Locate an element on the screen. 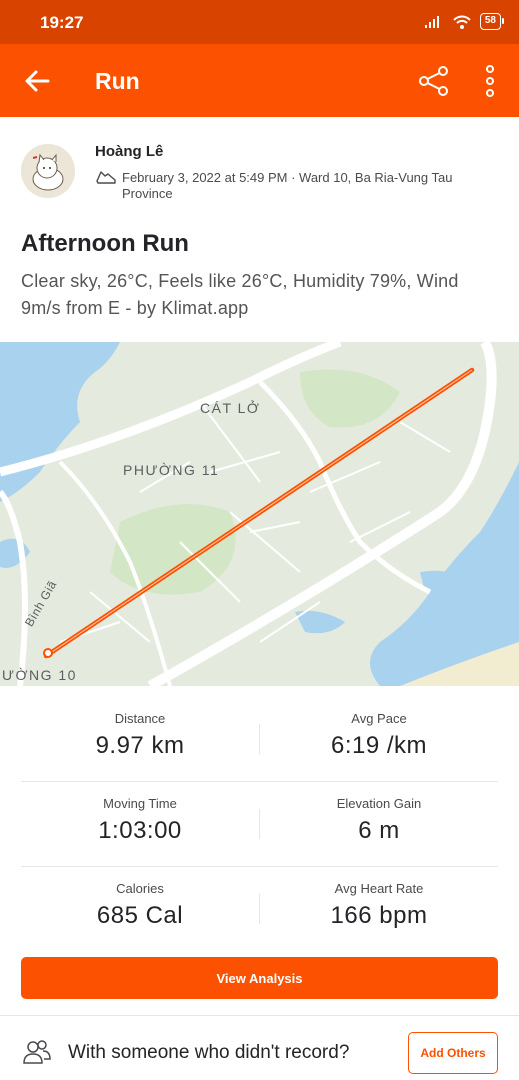  stat-value: 1:03:00 is located at coordinates (140, 830).